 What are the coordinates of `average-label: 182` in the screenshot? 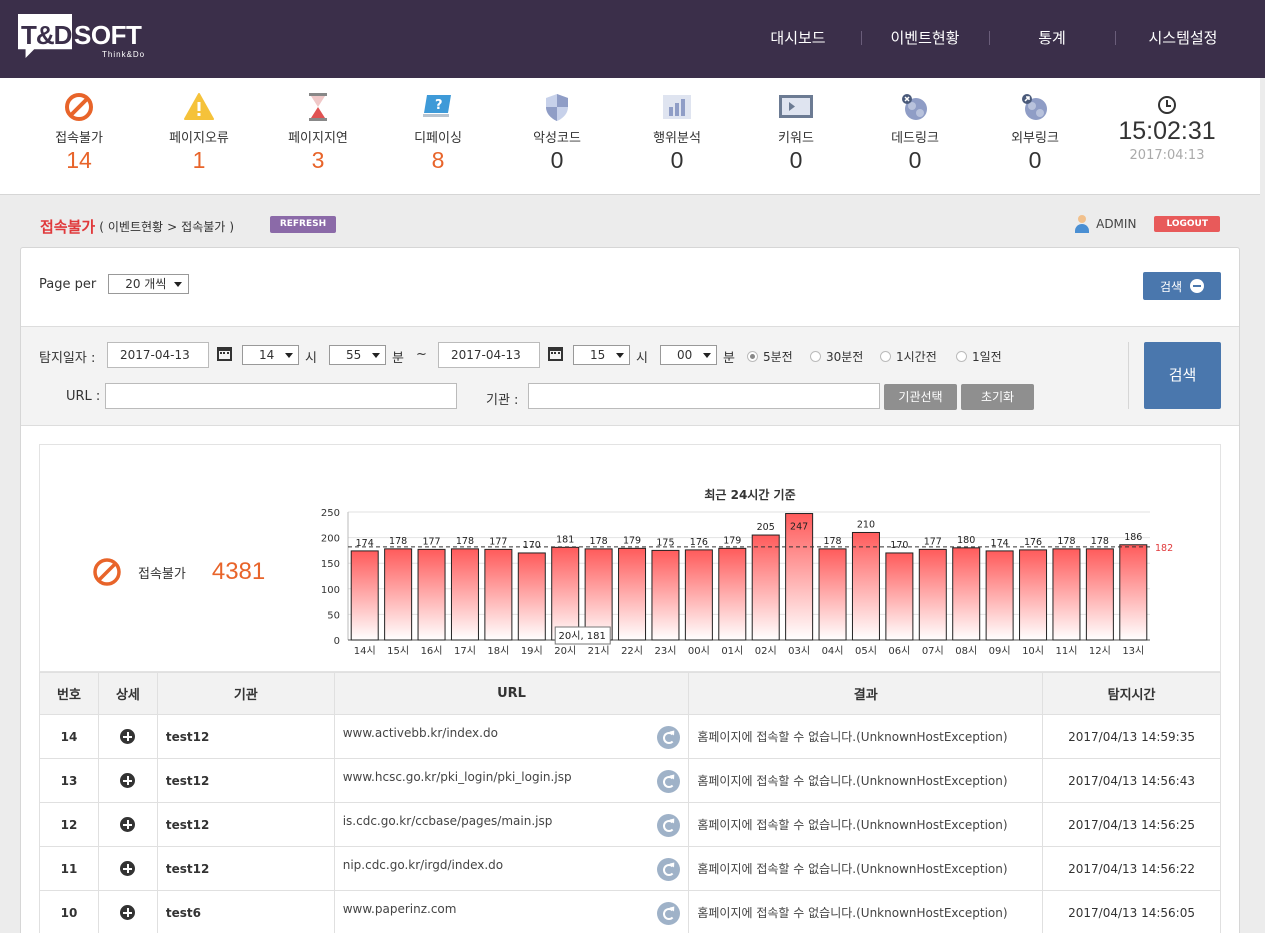 It's located at (1164, 548).